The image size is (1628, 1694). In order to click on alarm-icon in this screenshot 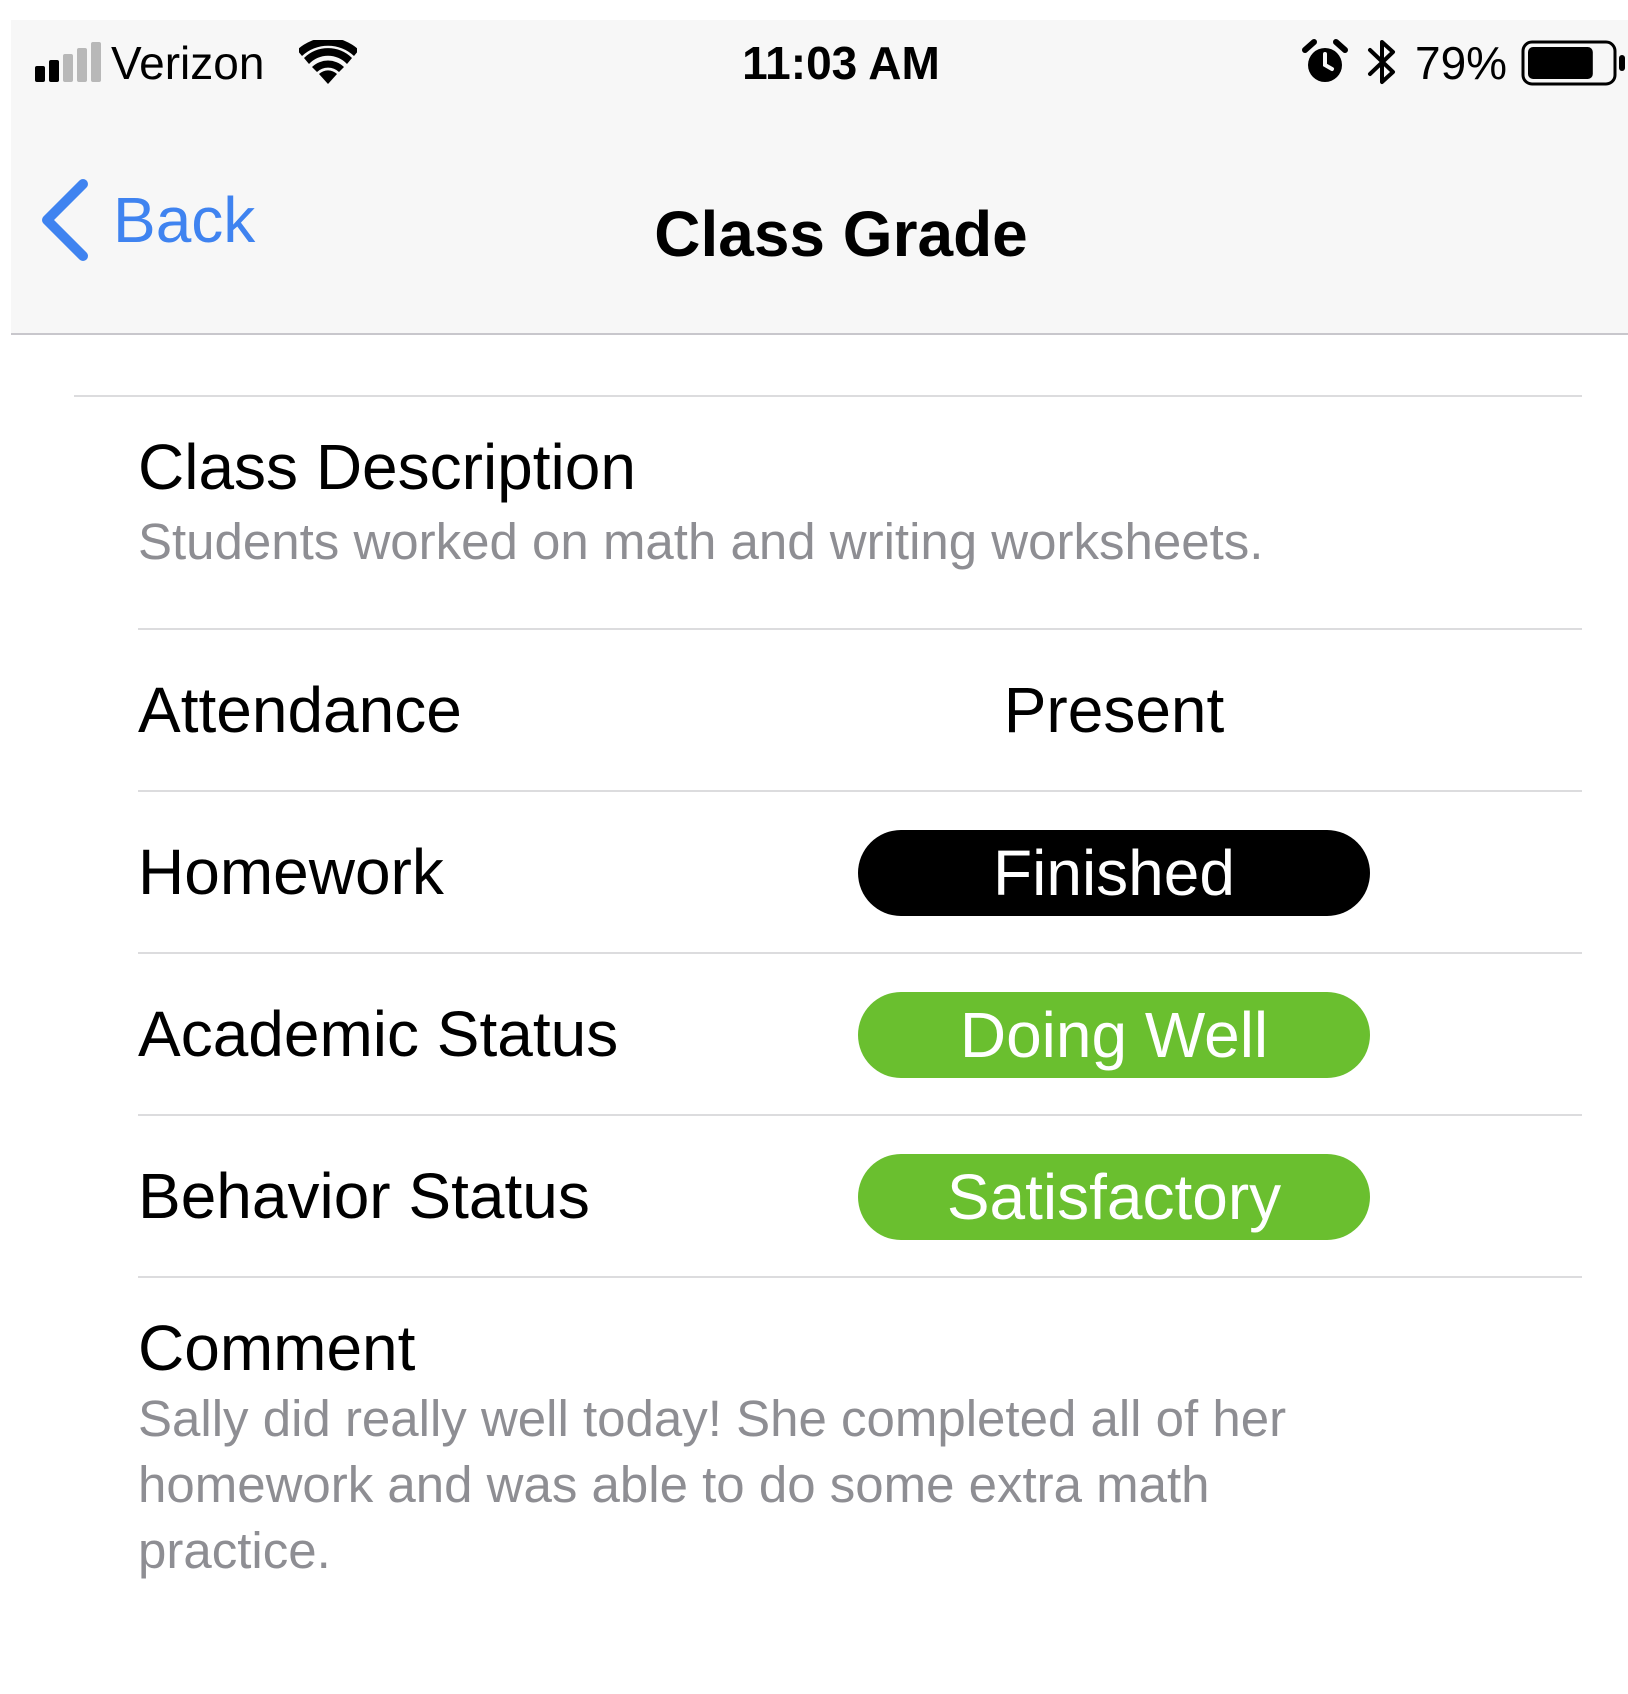, I will do `click(1325, 60)`.